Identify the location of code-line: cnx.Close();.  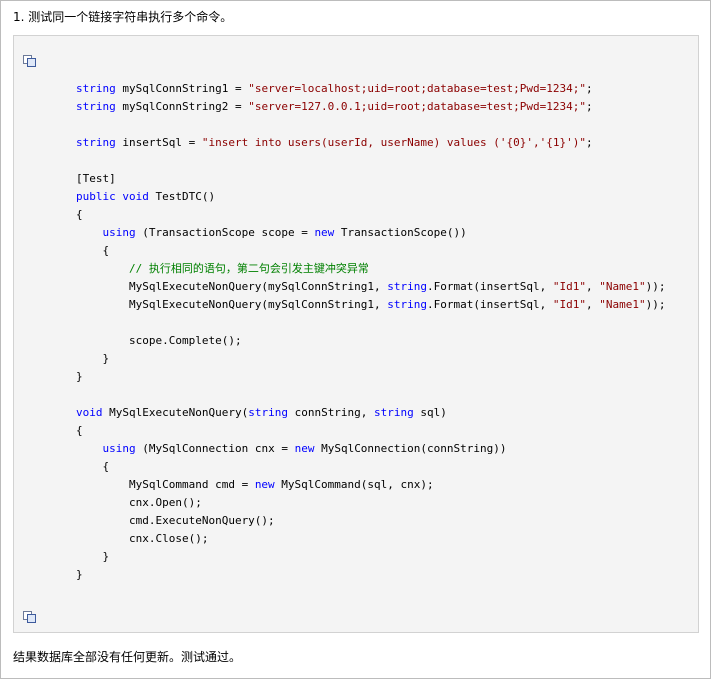
(370, 539).